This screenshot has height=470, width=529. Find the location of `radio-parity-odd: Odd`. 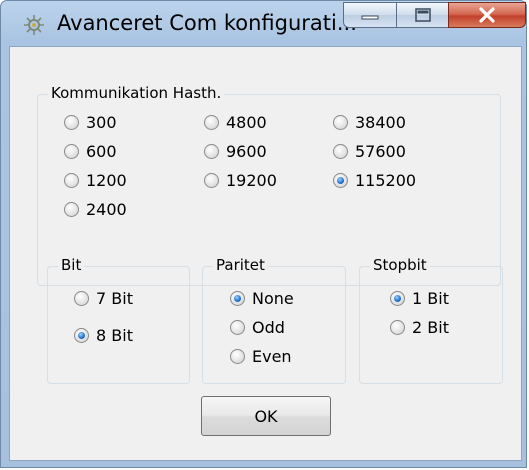

radio-parity-odd: Odd is located at coordinates (257, 327).